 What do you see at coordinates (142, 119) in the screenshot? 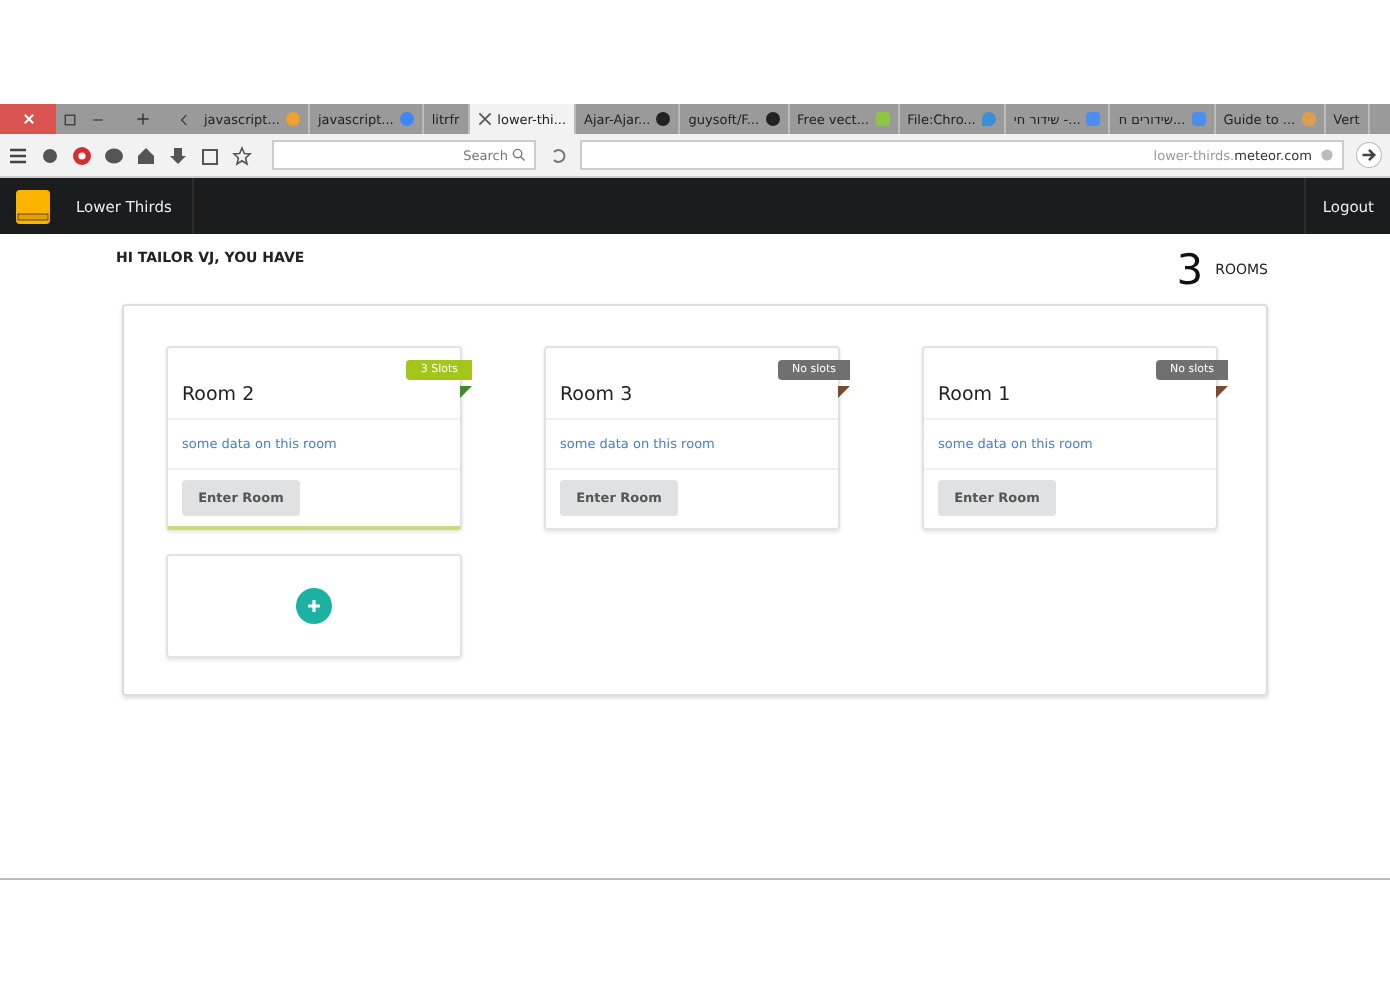
I see `new-tab-icon` at bounding box center [142, 119].